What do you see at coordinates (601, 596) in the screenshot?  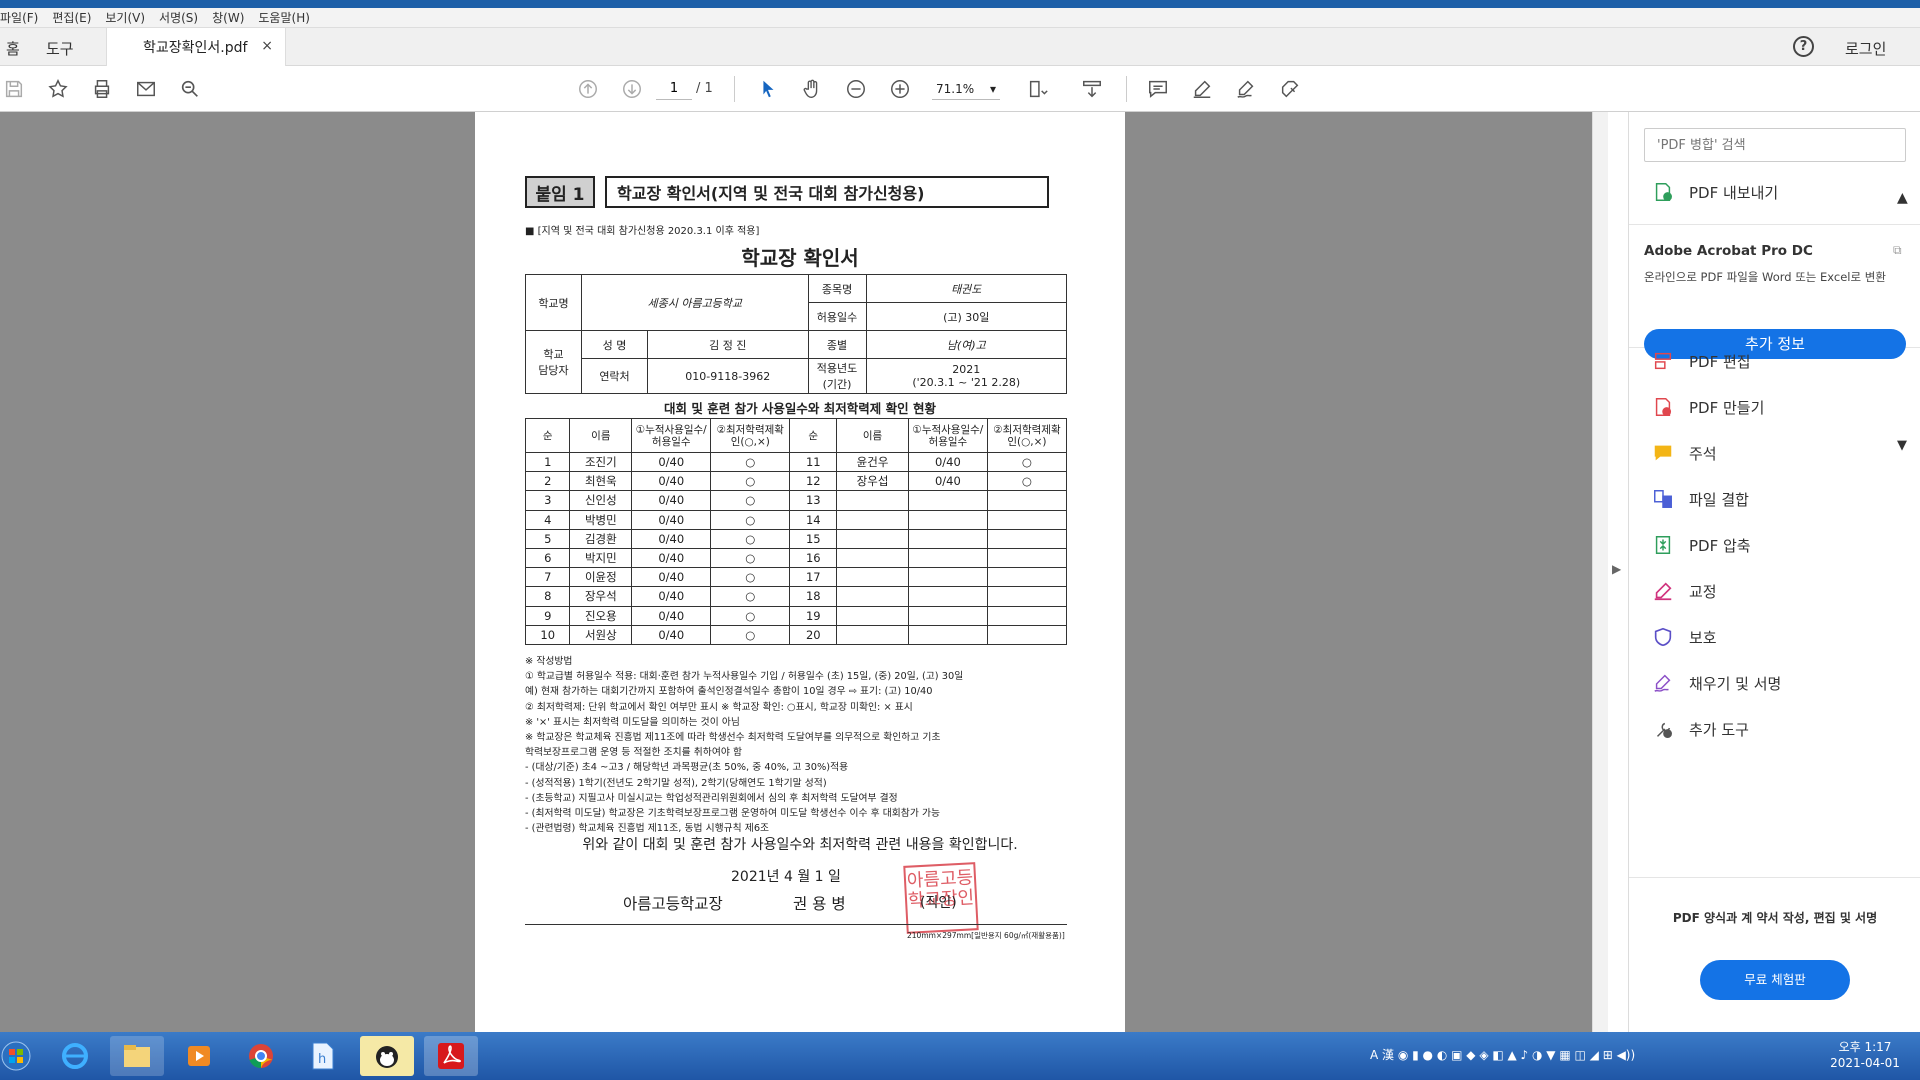 I see `status-cell: 장우석` at bounding box center [601, 596].